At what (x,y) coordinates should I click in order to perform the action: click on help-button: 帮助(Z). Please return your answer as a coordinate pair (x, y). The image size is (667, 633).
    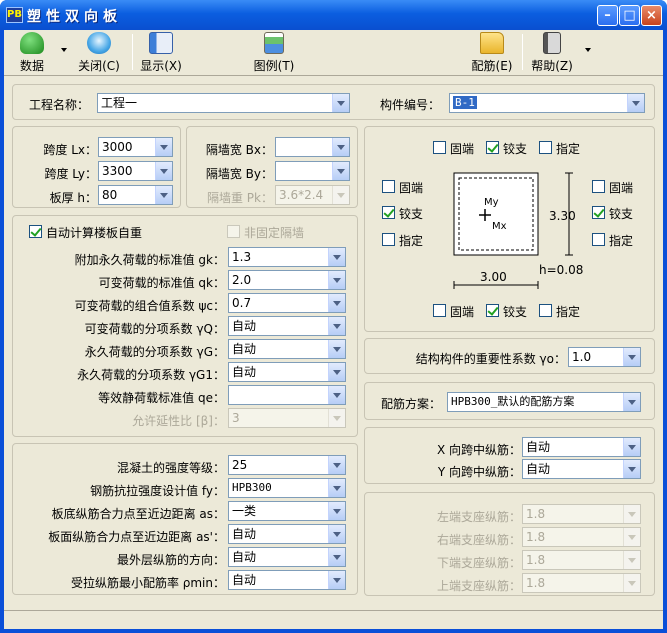
    Looking at the image, I should click on (552, 53).